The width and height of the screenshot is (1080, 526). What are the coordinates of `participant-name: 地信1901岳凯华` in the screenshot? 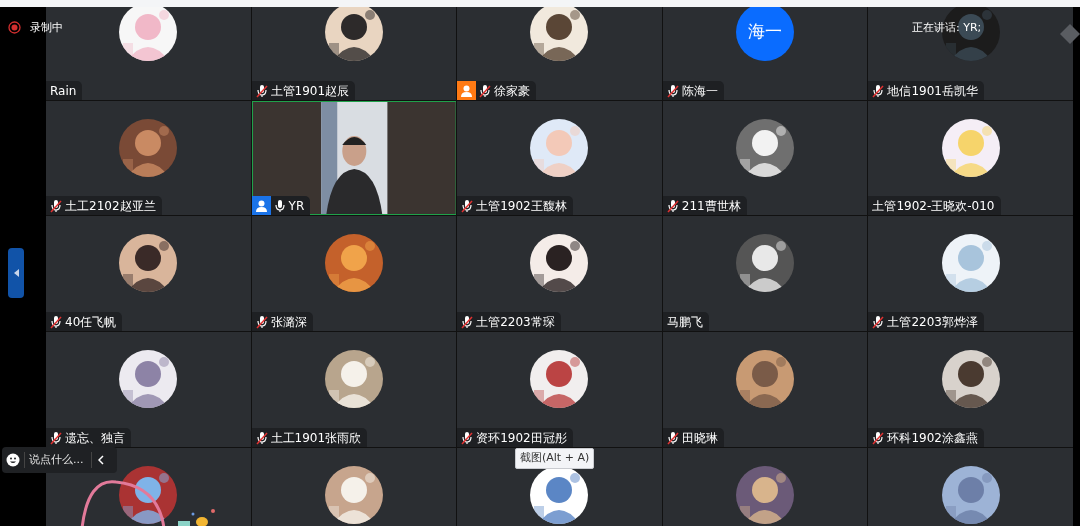 It's located at (932, 91).